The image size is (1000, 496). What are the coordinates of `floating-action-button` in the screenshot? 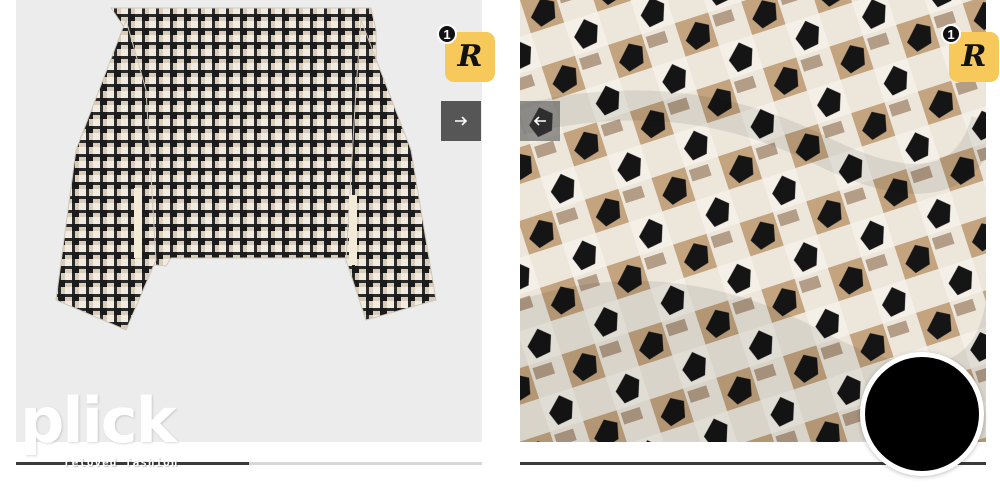 It's located at (922, 414).